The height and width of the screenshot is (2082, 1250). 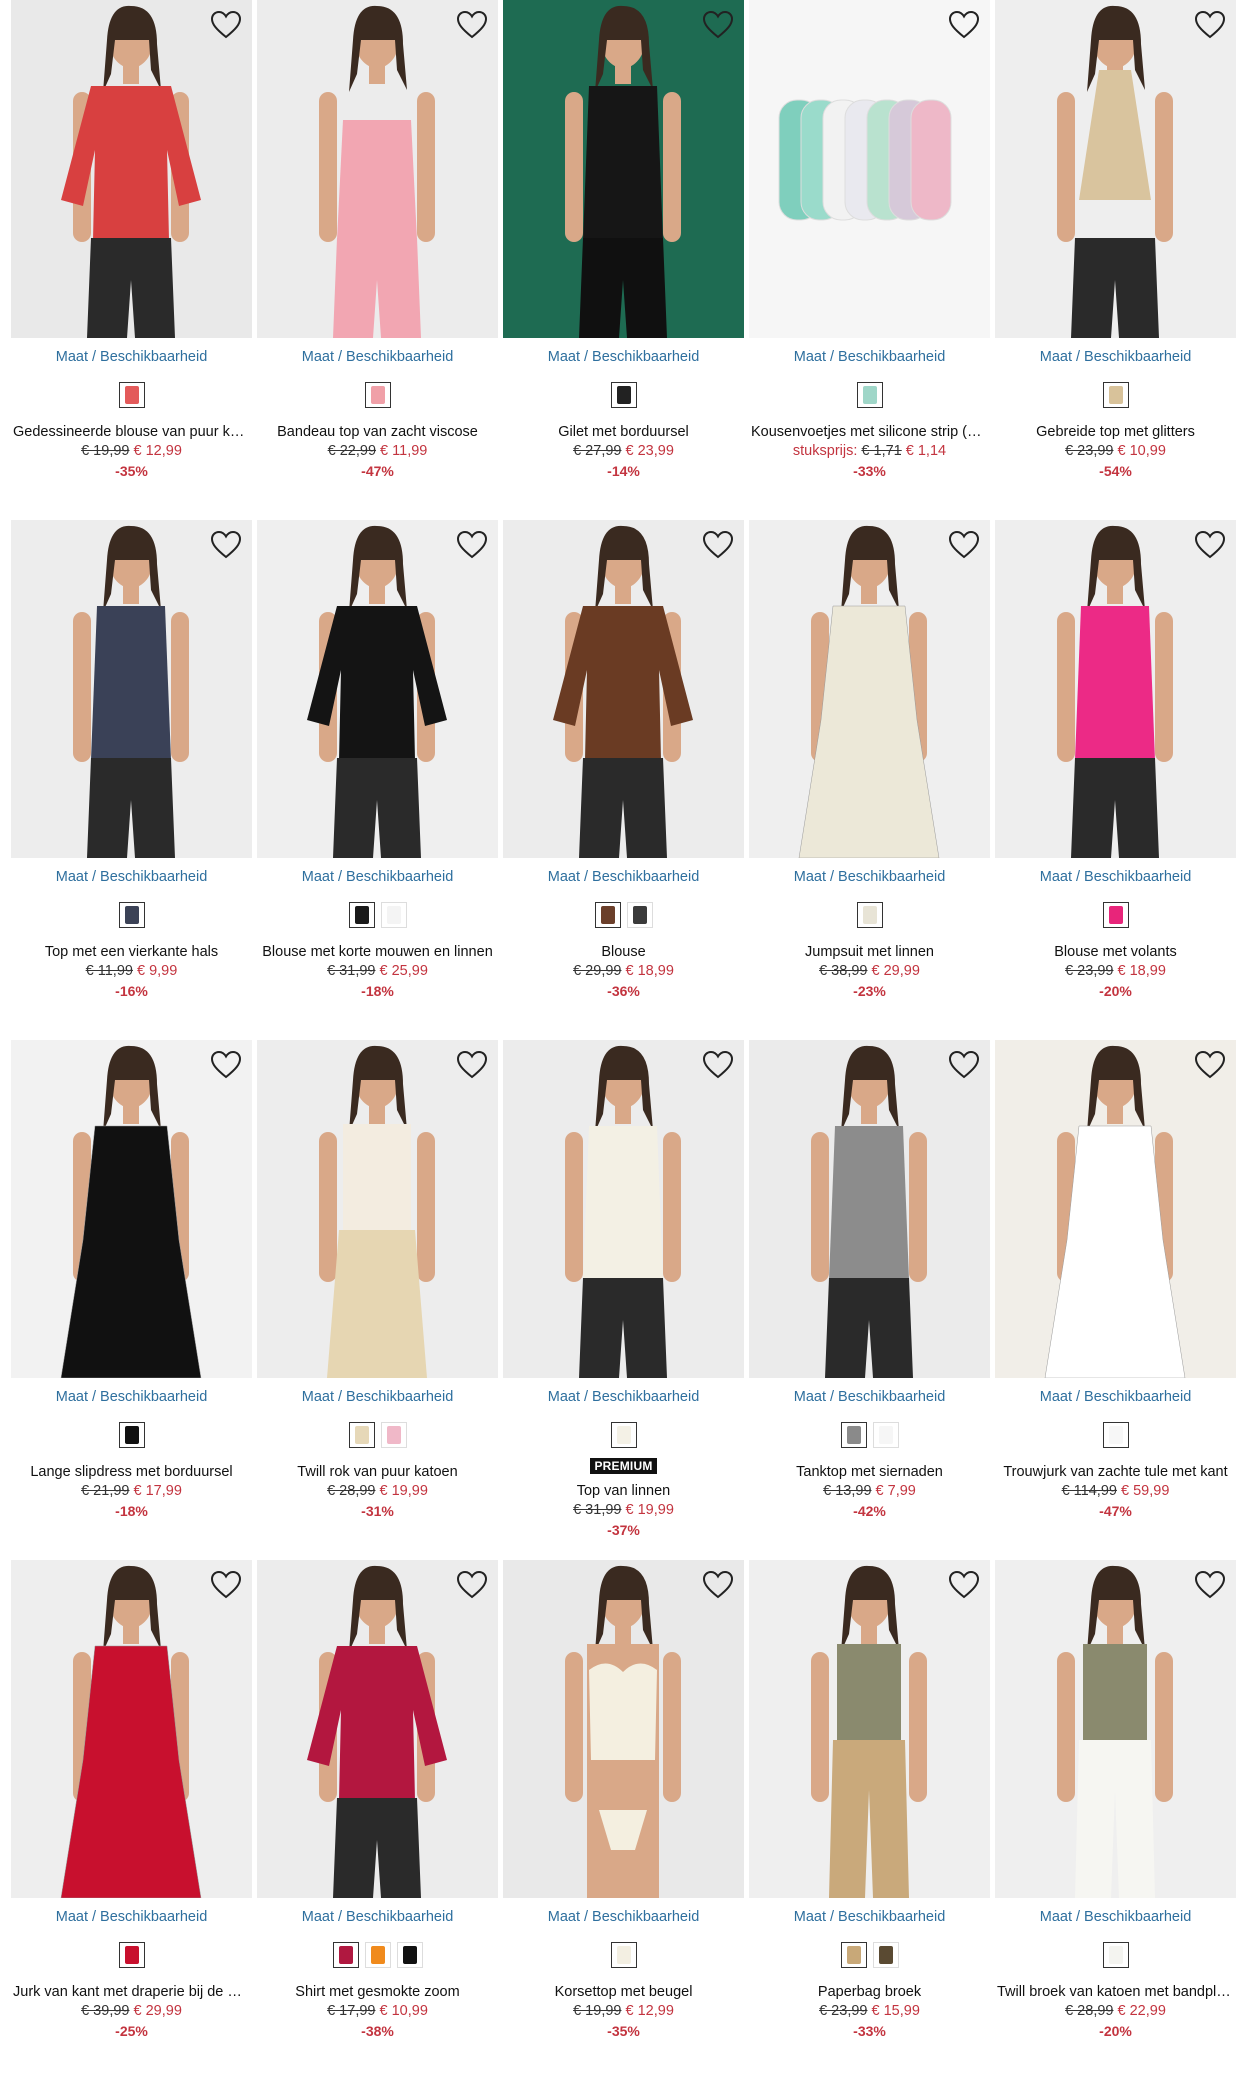 What do you see at coordinates (1115, 952) in the screenshot?
I see `product-title: Blouse met volants` at bounding box center [1115, 952].